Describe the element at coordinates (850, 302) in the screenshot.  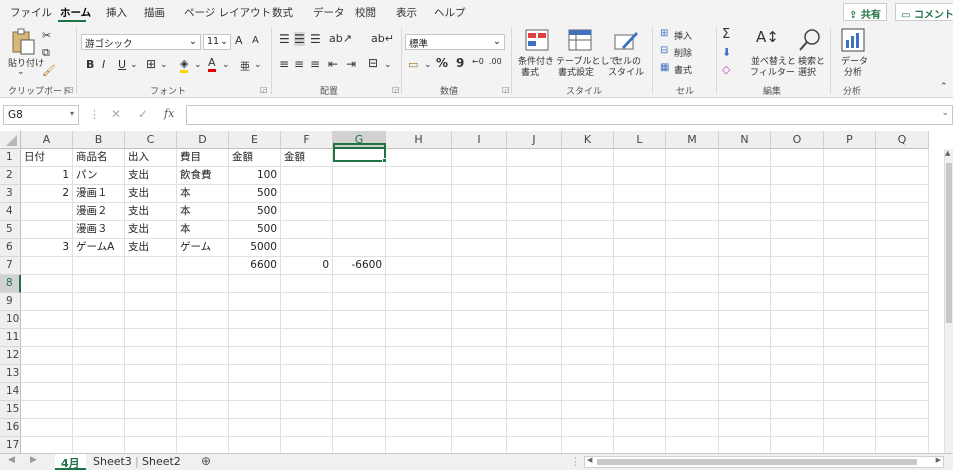
I see `cell-p9` at that location.